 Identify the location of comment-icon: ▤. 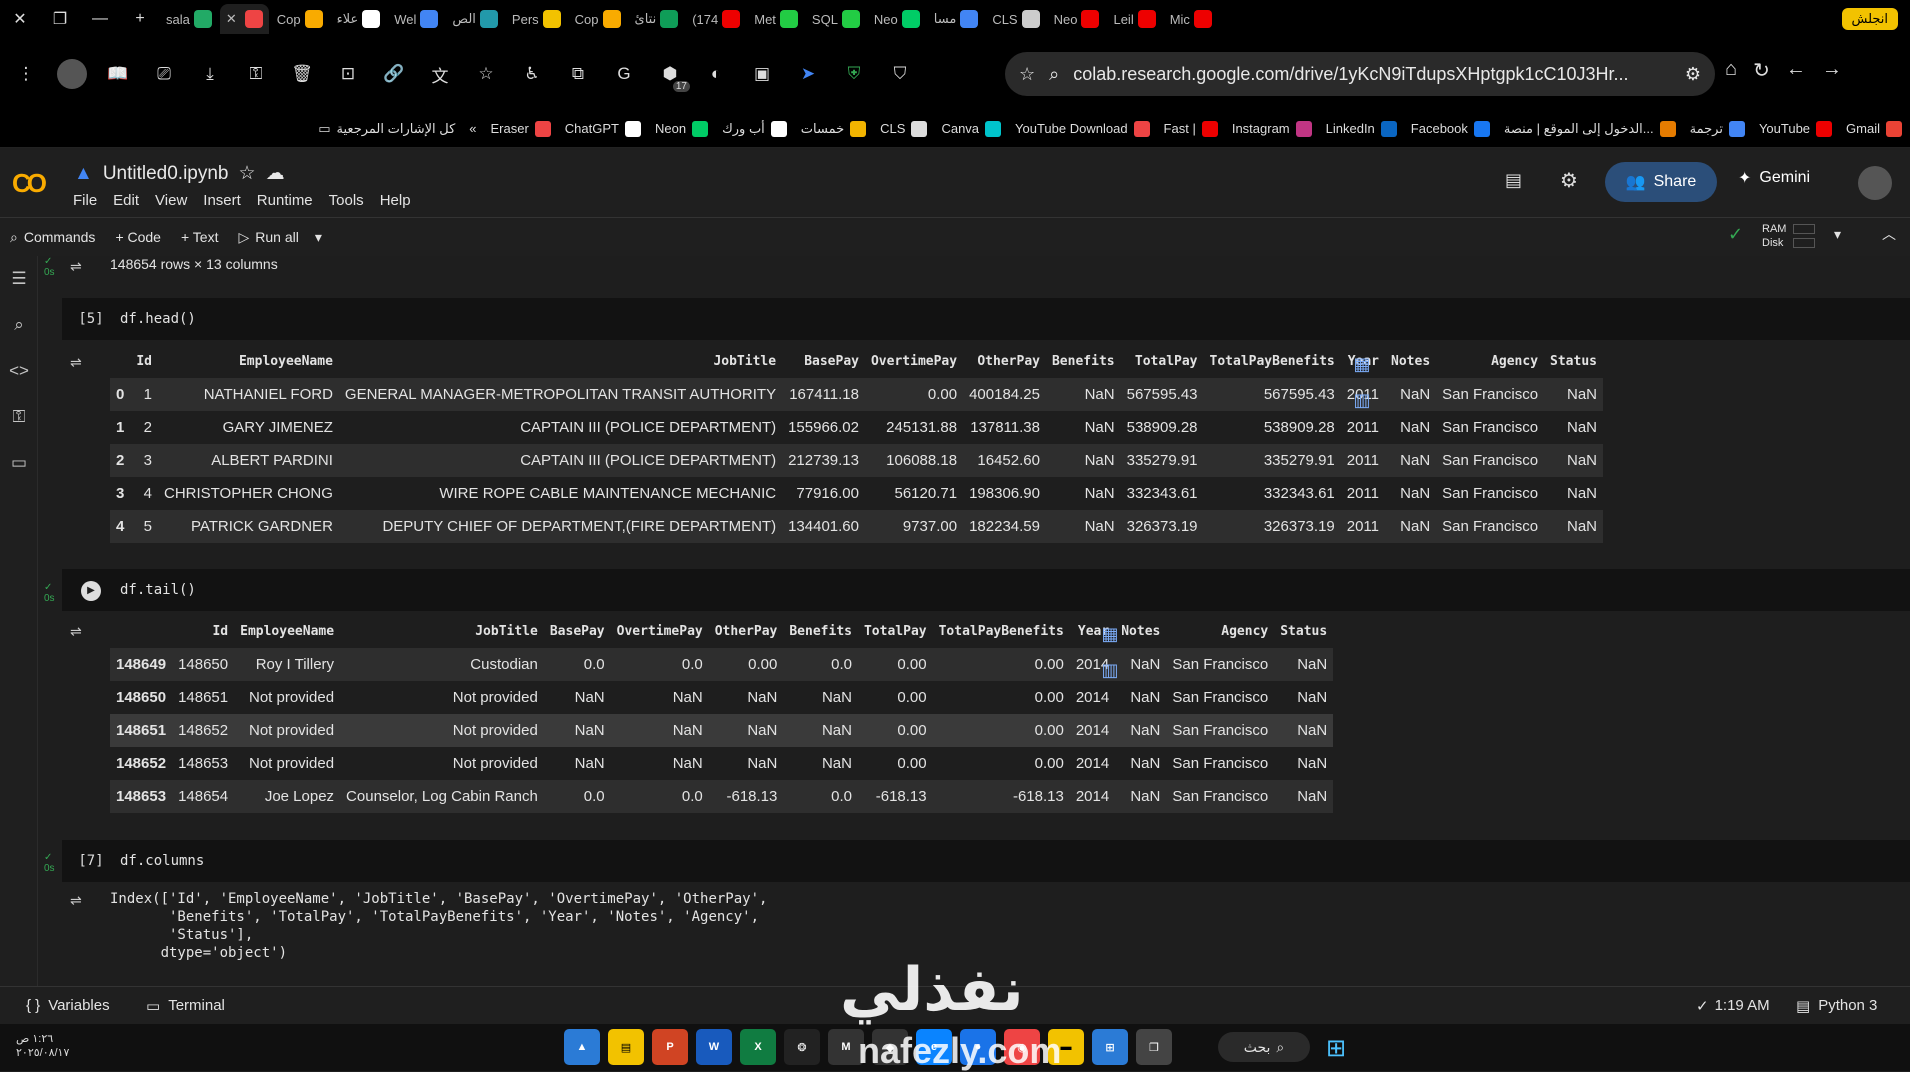
(1513, 180).